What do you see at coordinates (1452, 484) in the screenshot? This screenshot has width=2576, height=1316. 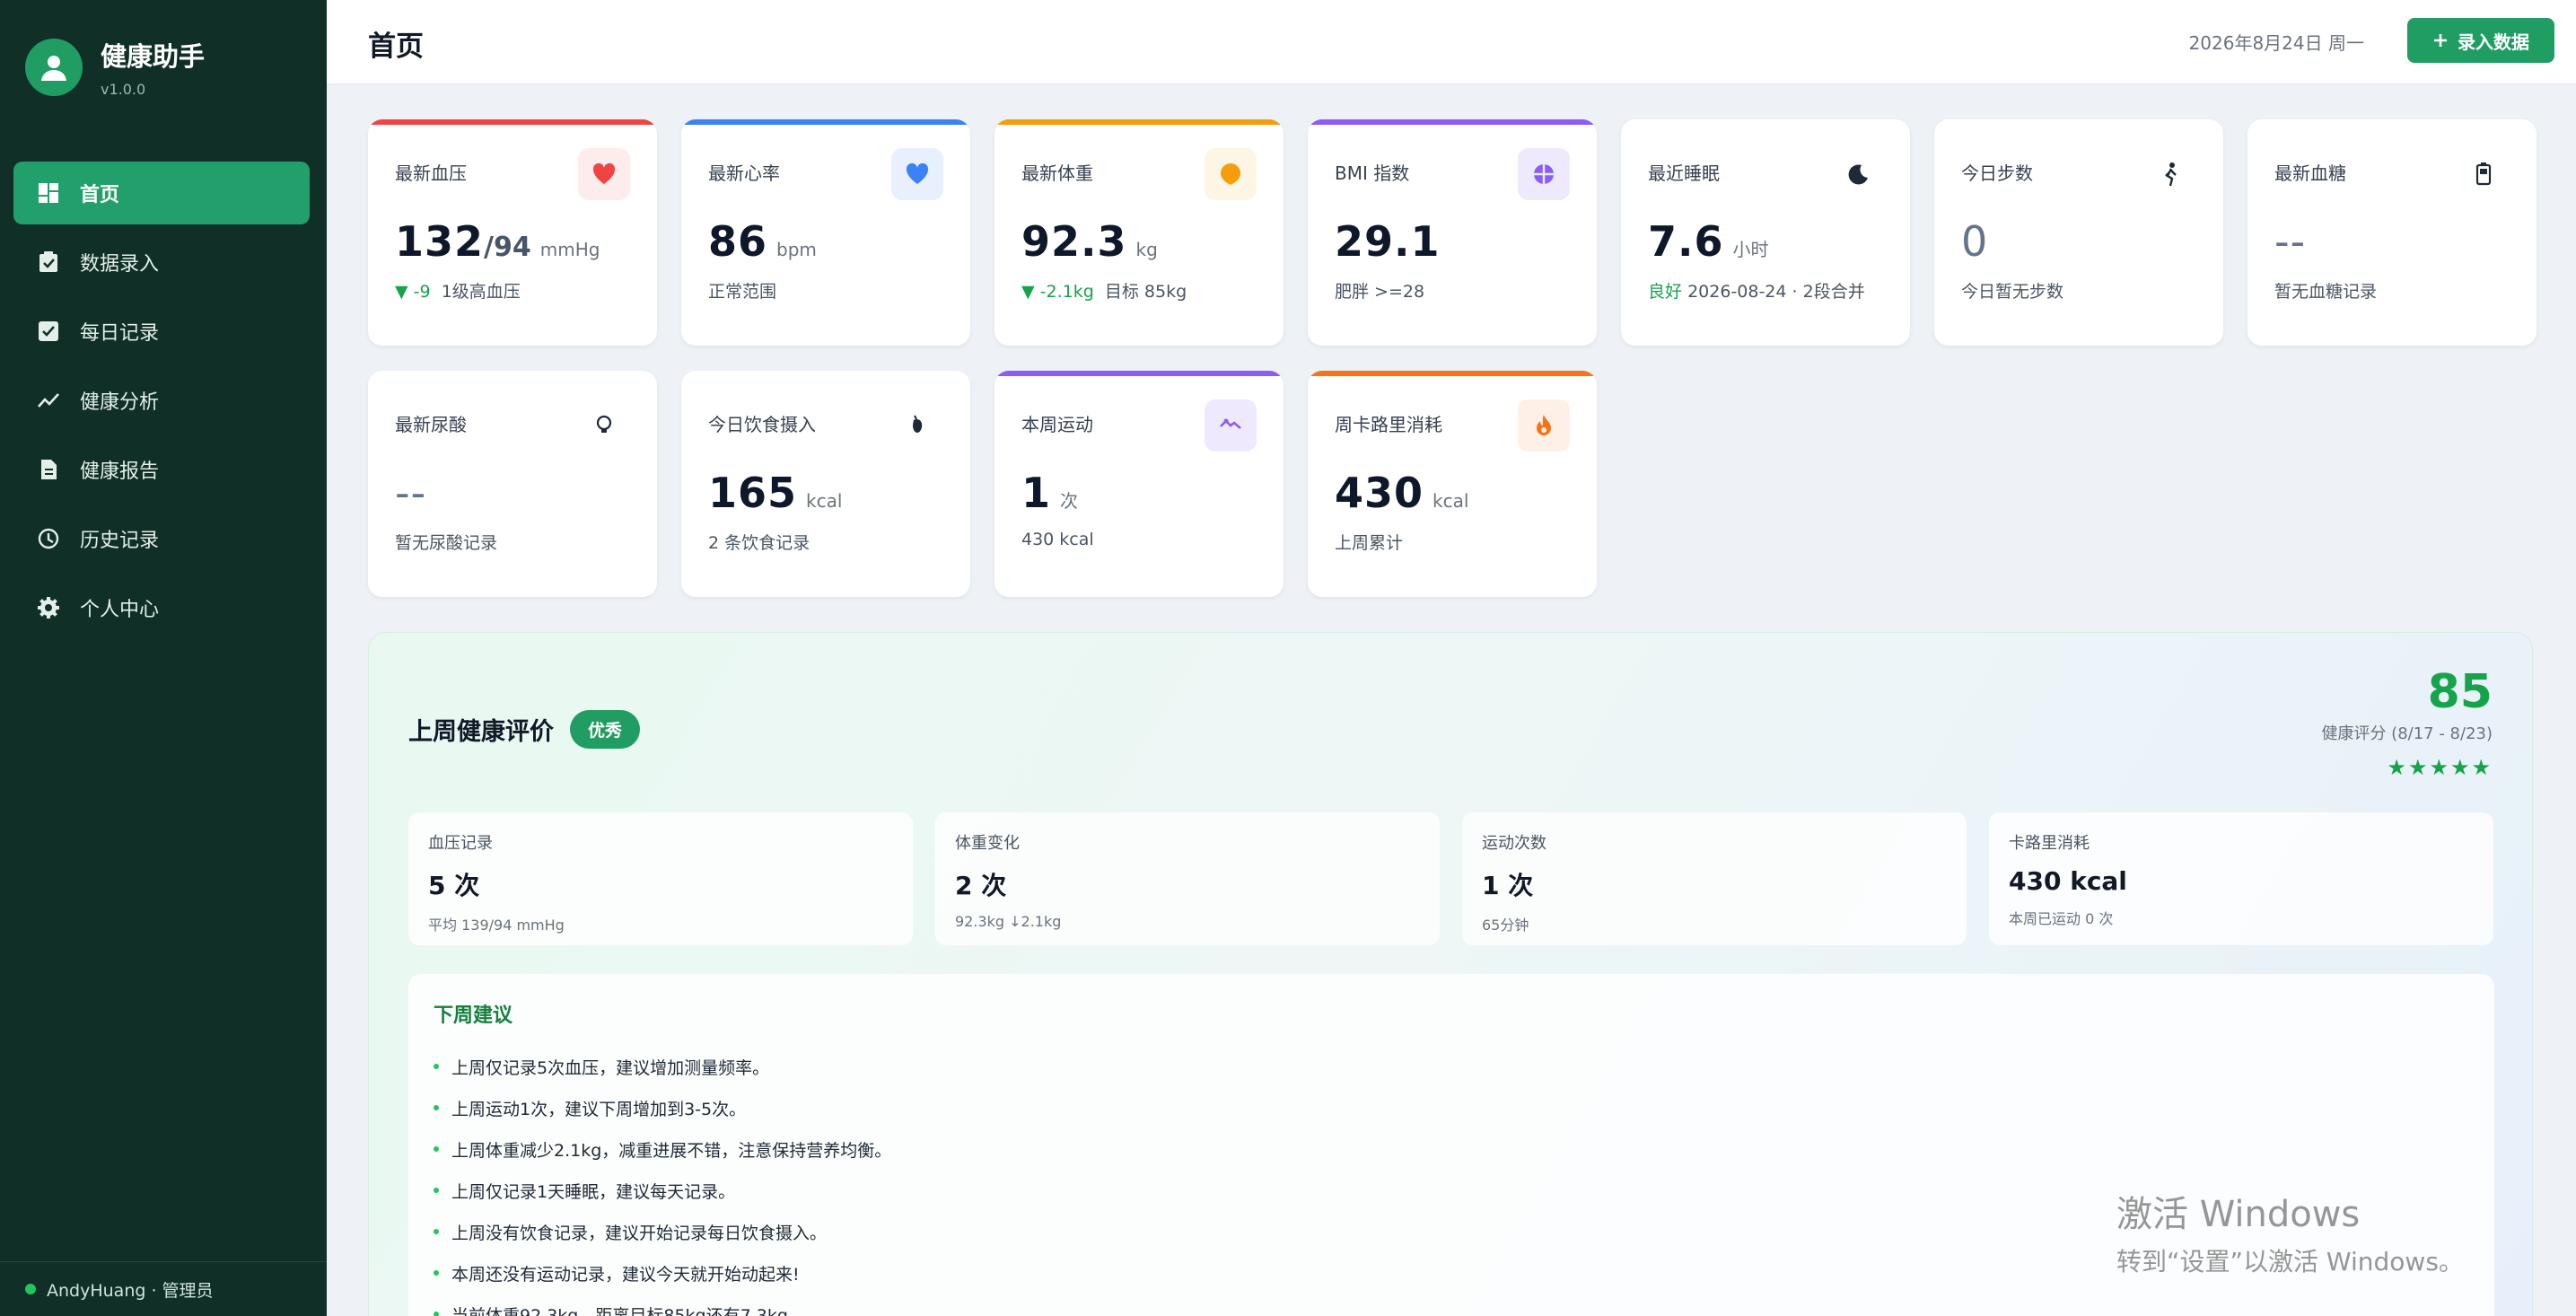 I see `stat-card-weekly-calories: 周卡路里消耗 430 kcal 上周累计` at bounding box center [1452, 484].